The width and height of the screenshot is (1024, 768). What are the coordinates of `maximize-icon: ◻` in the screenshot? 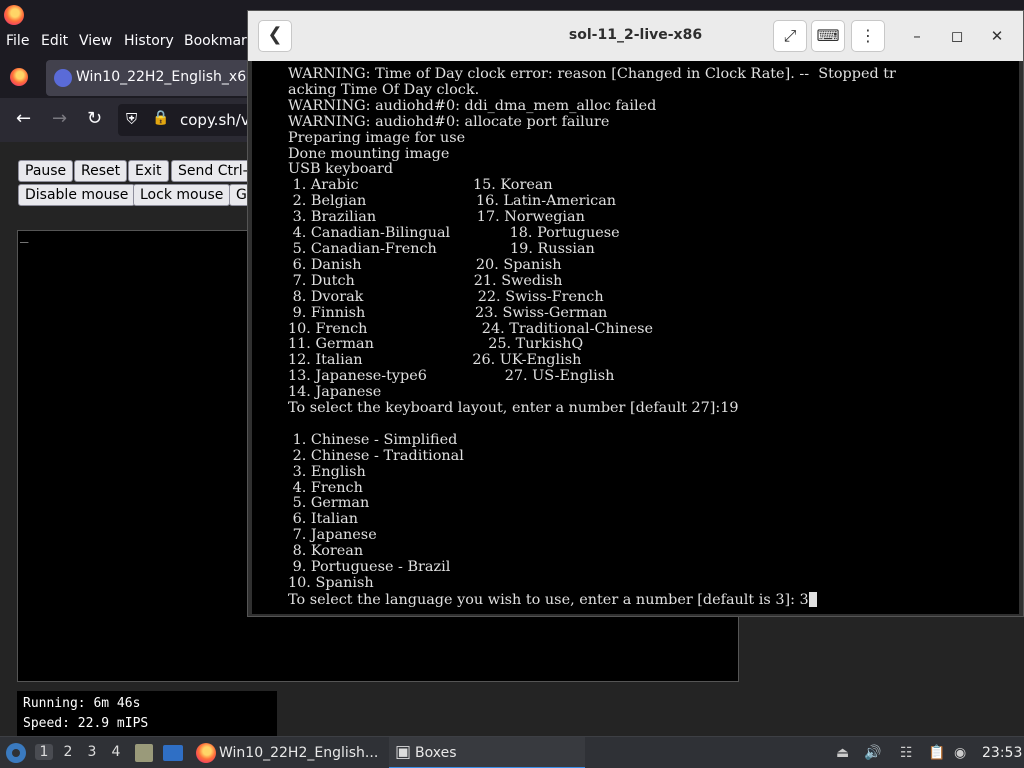 It's located at (957, 36).